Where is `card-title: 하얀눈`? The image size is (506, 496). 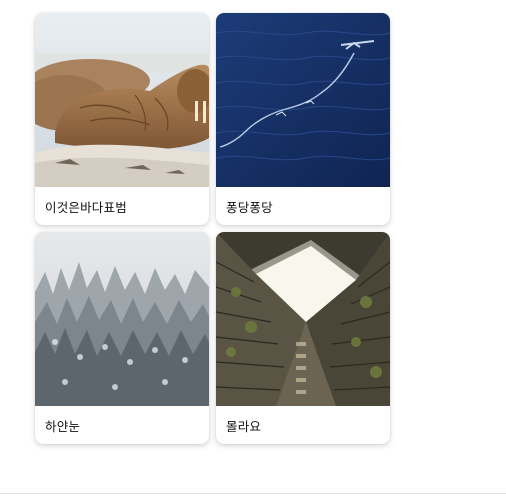
card-title: 하얀눈 is located at coordinates (63, 426).